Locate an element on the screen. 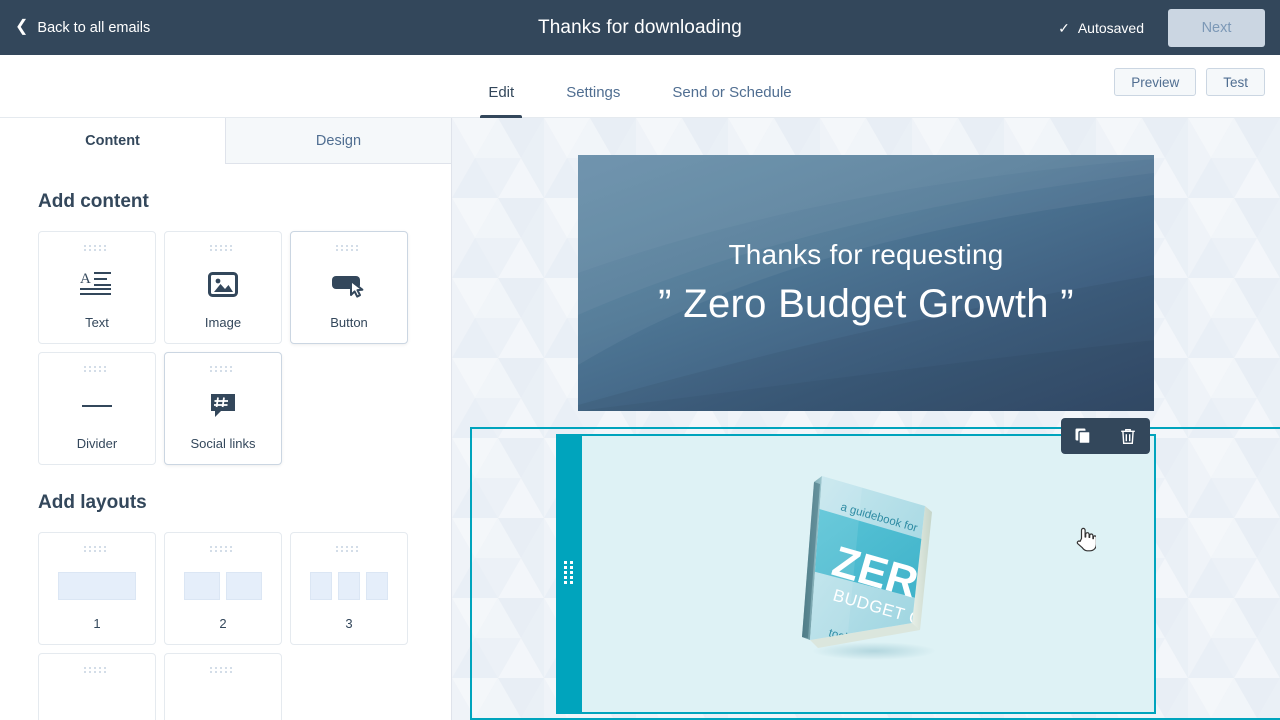 The width and height of the screenshot is (1280, 720). editor-tab-actions: Preview Test is located at coordinates (1189, 82).